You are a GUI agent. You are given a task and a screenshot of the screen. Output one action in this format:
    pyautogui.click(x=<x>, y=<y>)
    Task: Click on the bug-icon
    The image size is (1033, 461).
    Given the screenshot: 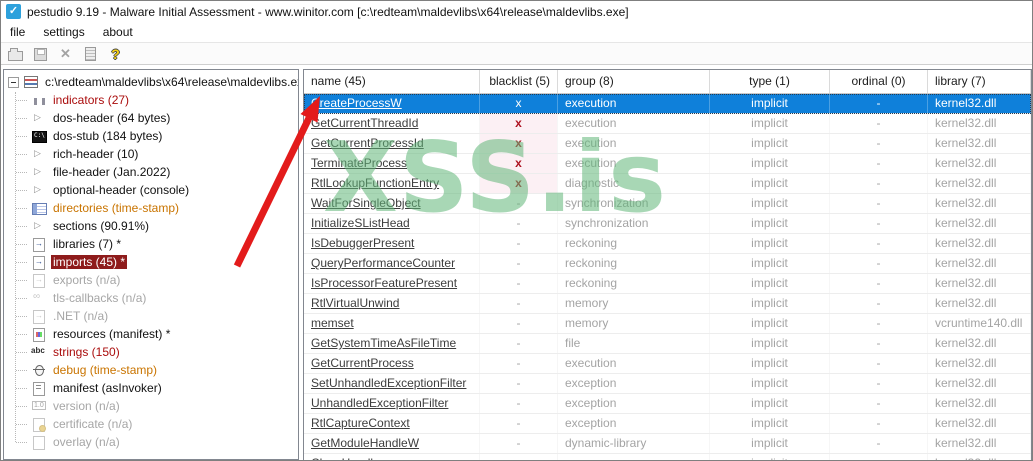 What is the action you would take?
    pyautogui.click(x=39, y=370)
    